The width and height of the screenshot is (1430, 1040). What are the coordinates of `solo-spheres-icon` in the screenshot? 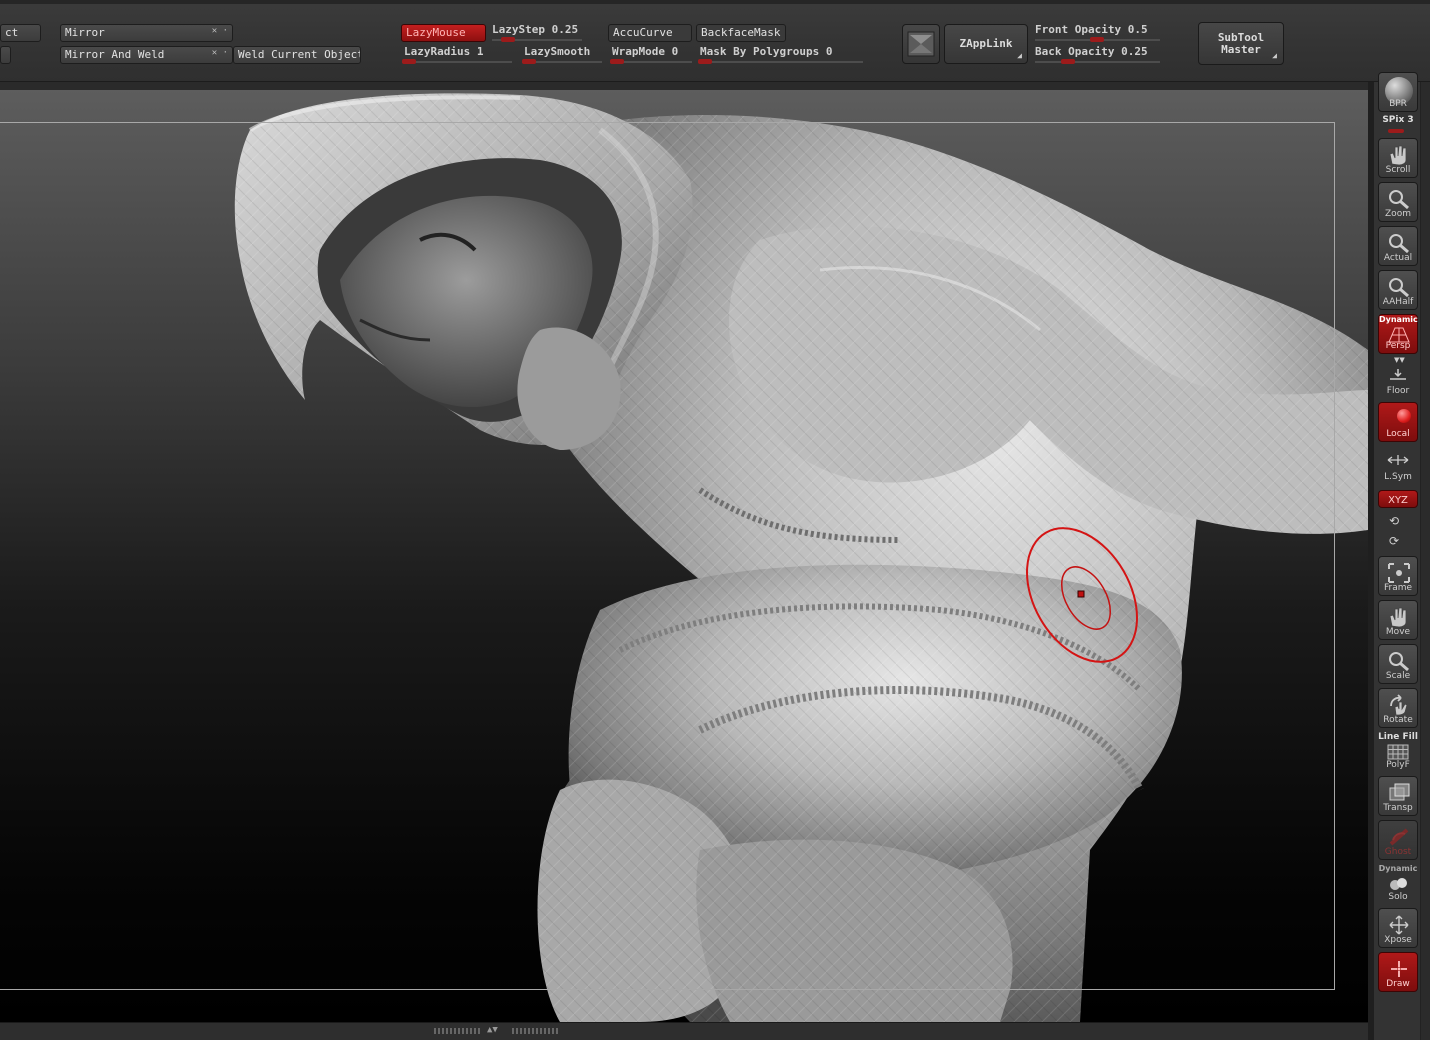 It's located at (1398, 884).